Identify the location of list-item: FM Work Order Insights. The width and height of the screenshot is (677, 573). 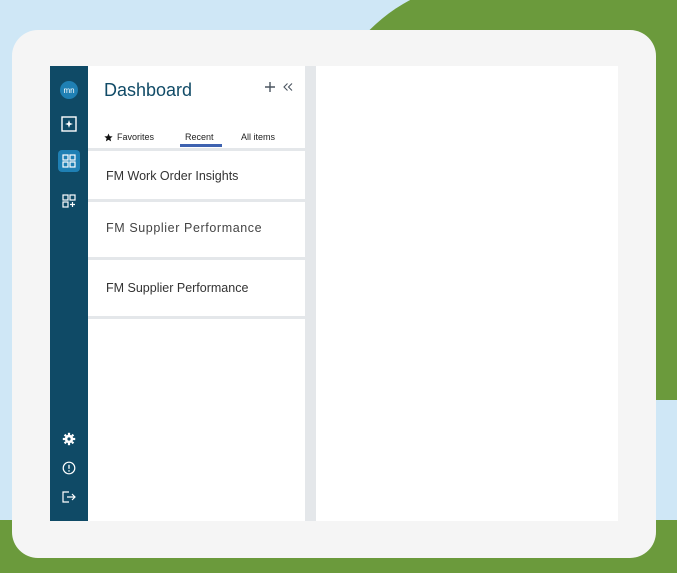
(196, 175).